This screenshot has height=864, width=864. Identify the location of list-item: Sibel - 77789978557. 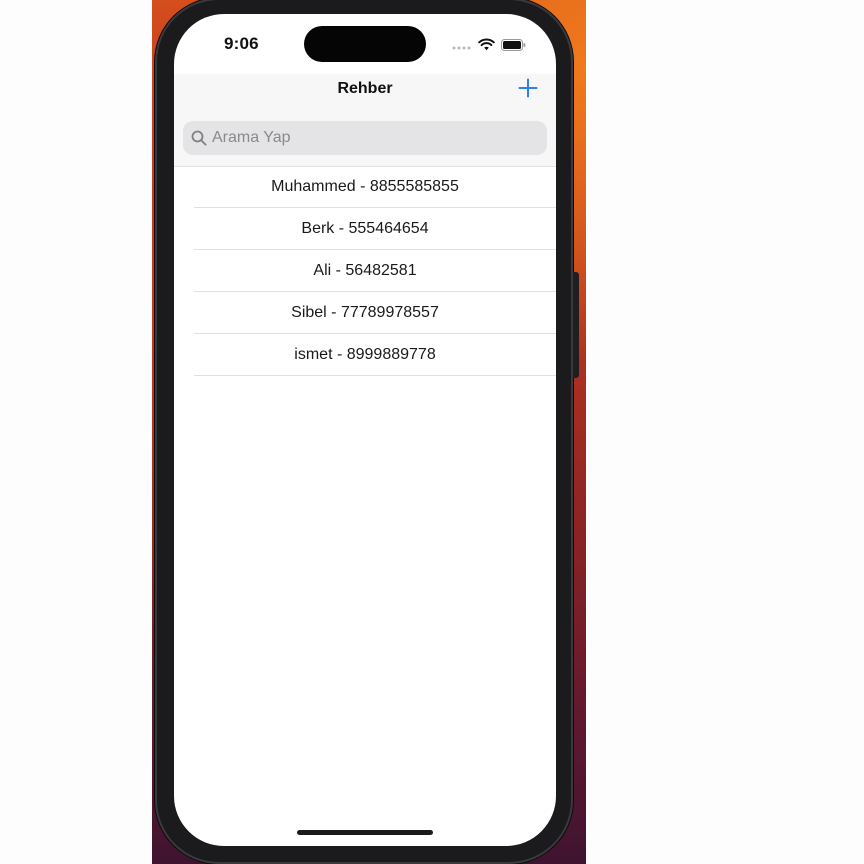
(365, 313).